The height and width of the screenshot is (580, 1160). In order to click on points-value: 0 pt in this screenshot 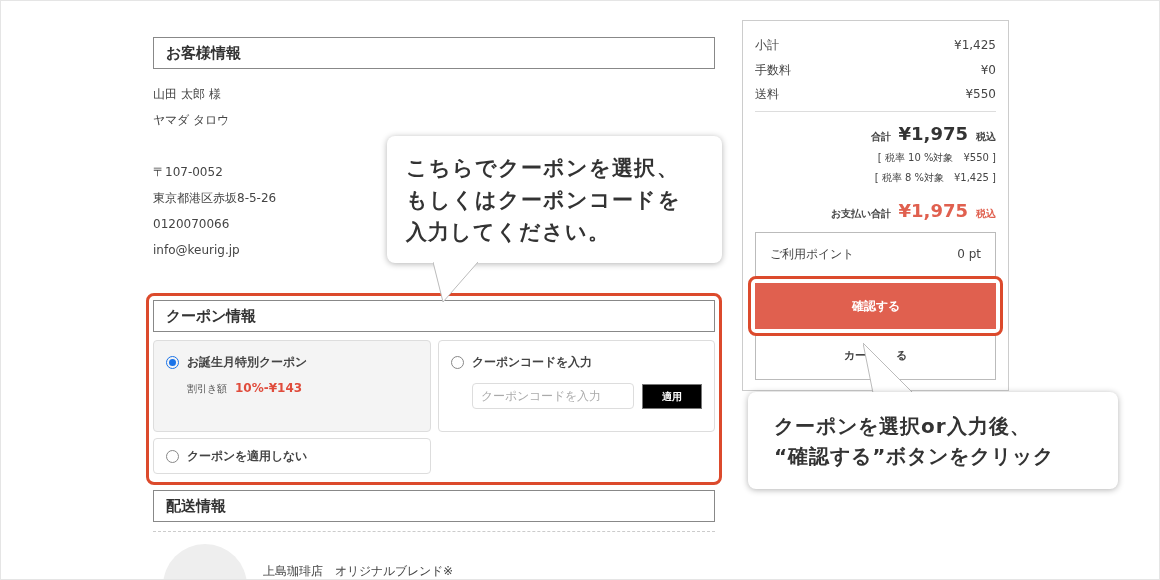, I will do `click(969, 254)`.